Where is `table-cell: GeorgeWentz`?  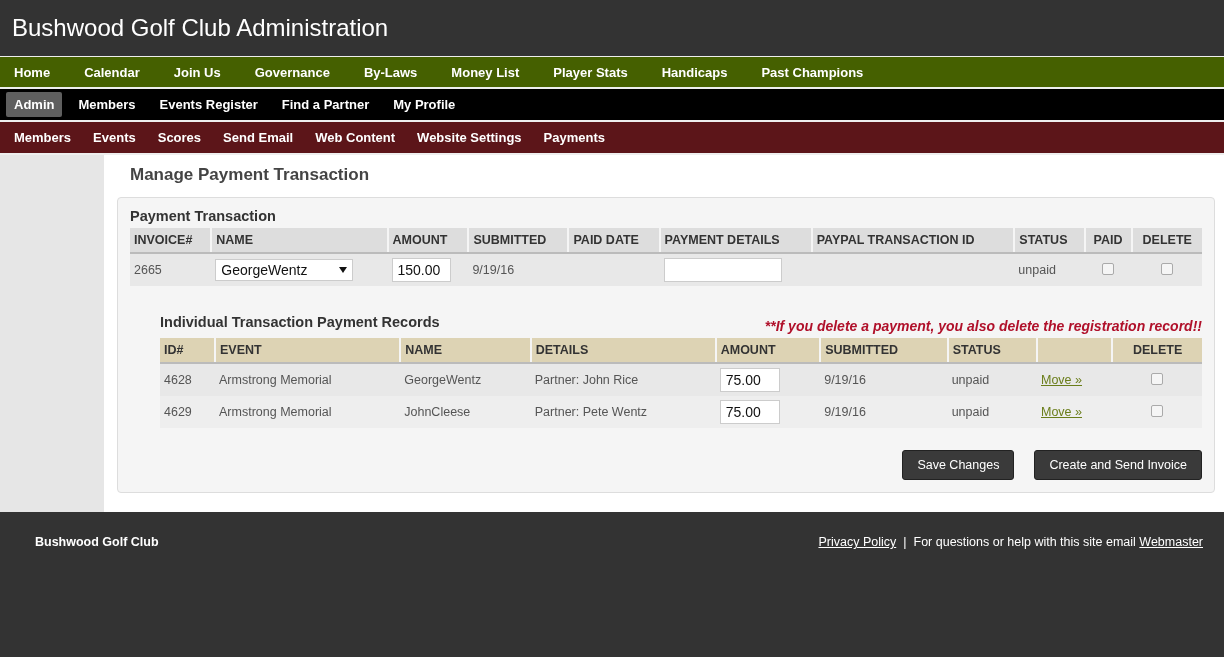
table-cell: GeorgeWentz is located at coordinates (465, 379).